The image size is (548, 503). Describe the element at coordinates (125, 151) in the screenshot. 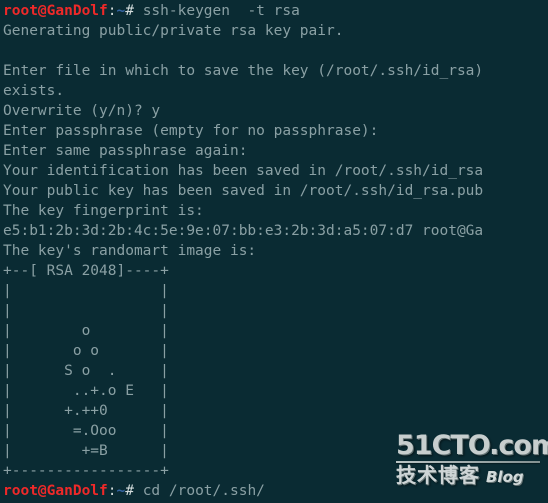

I see `terminal-output-line: Enter same passphrase again:` at that location.